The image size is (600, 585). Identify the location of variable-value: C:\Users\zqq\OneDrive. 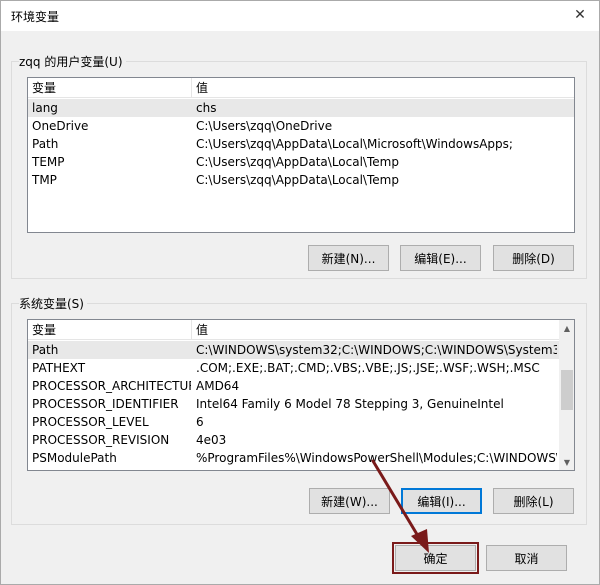
(264, 126).